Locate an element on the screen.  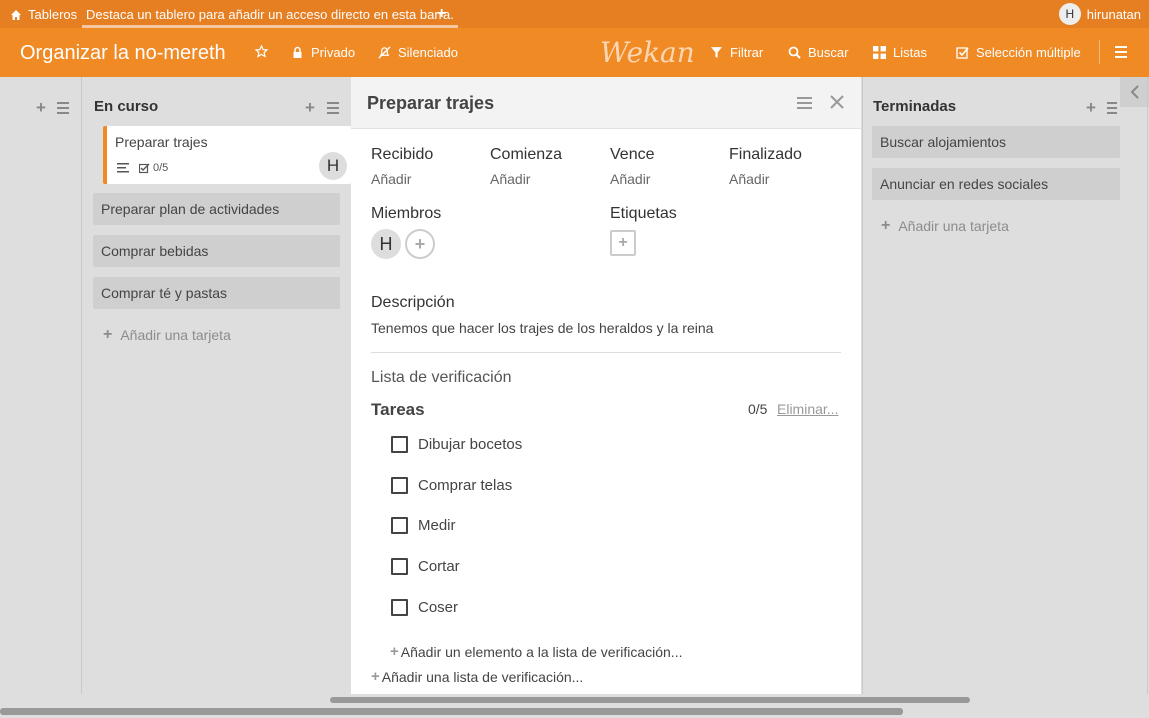
privacy-button: Privado is located at coordinates (323, 52).